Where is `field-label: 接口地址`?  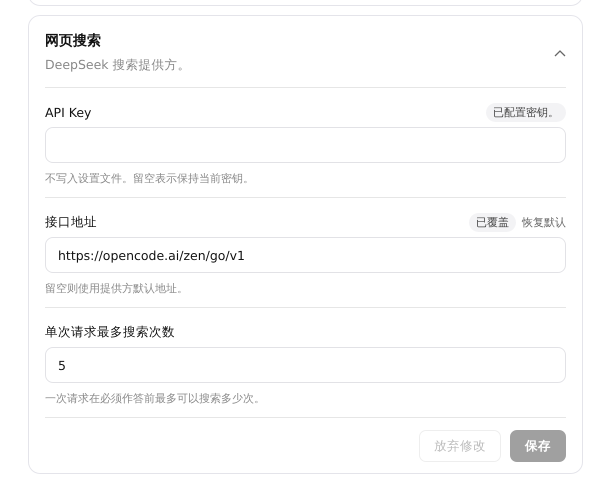 field-label: 接口地址 is located at coordinates (71, 222).